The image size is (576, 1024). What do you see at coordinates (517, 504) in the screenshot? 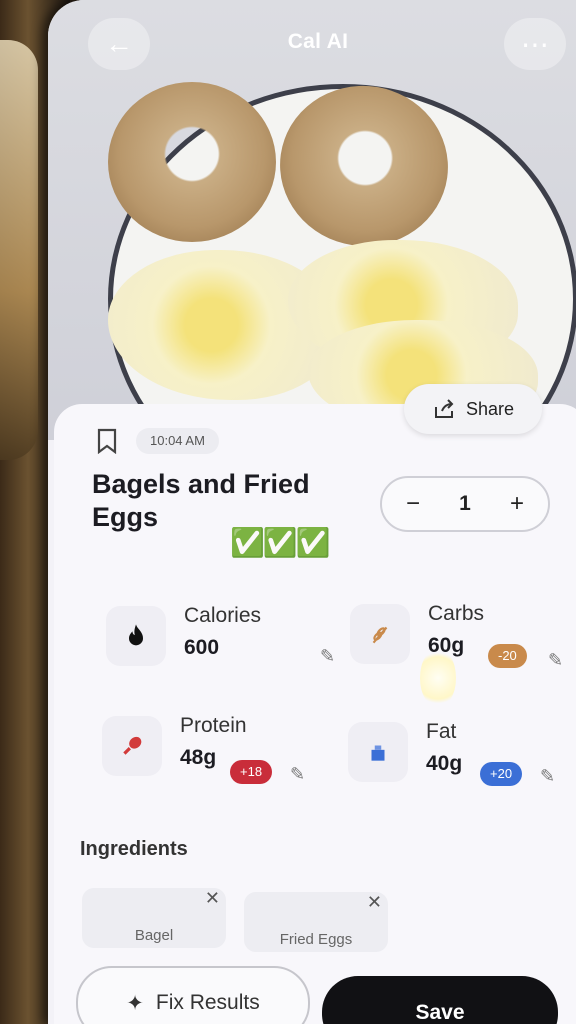
I see `increment-button: +` at bounding box center [517, 504].